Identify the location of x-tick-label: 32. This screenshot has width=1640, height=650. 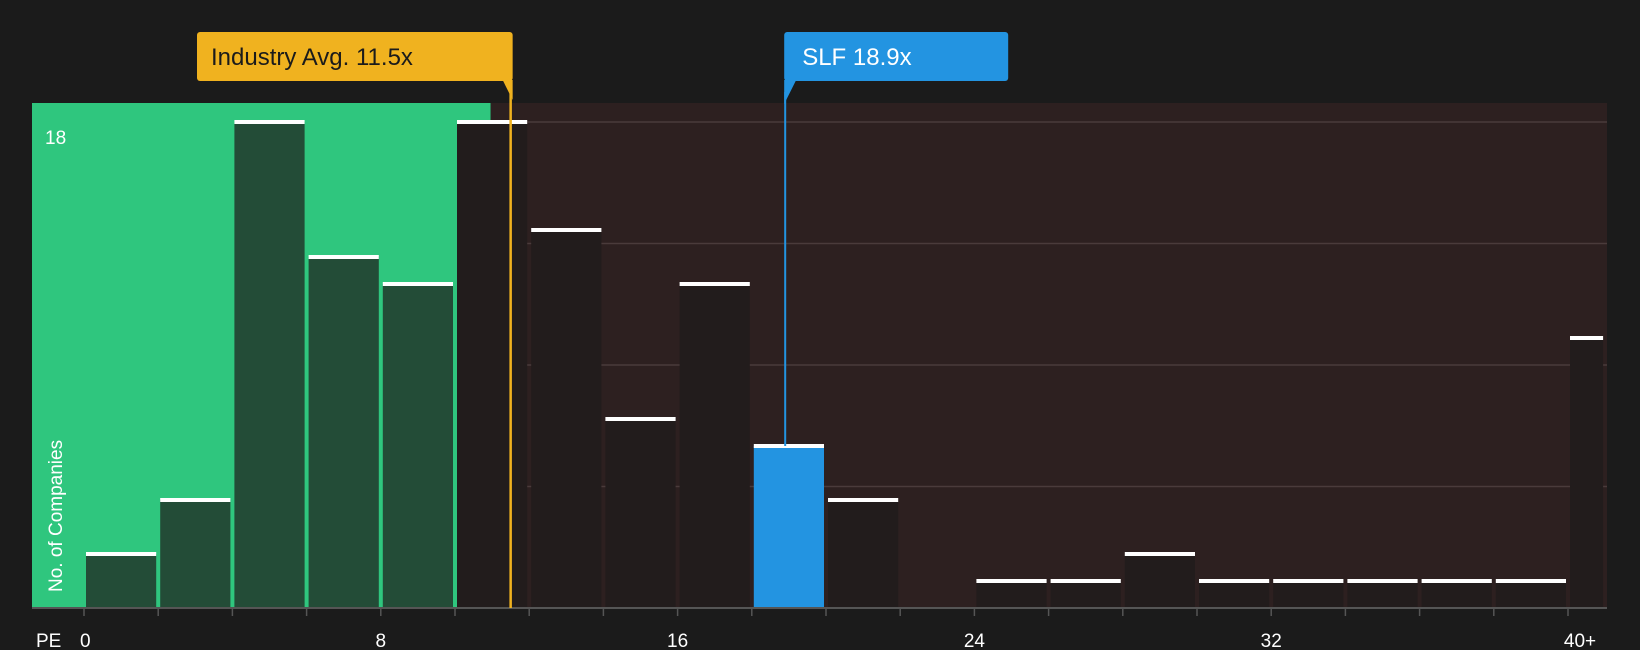
(1271, 640).